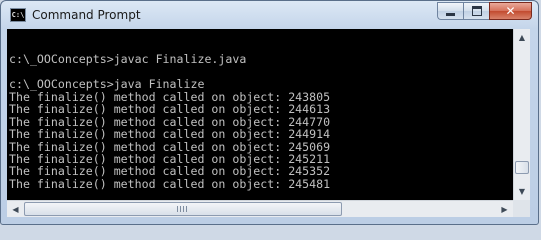 Image resolution: width=541 pixels, height=240 pixels. Describe the element at coordinates (522, 37) in the screenshot. I see `scroll-up-arrow-icon: ▲` at that location.